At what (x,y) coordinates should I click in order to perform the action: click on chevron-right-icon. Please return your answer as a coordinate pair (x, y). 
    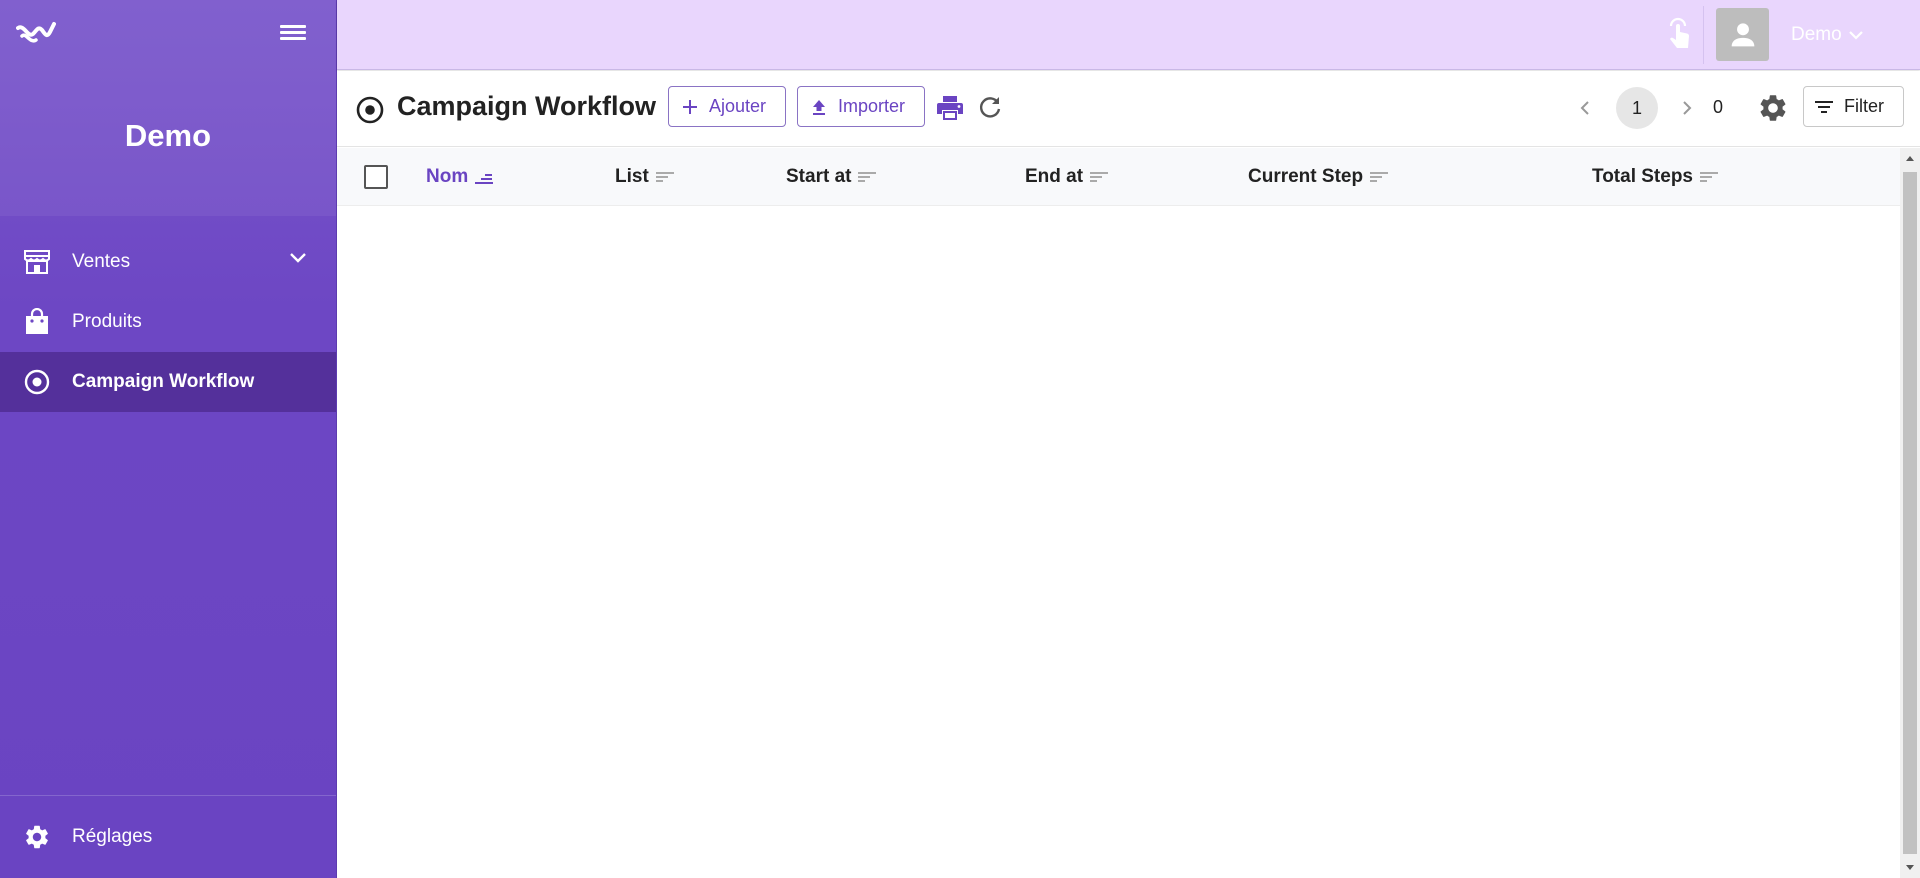
    Looking at the image, I should click on (1687, 108).